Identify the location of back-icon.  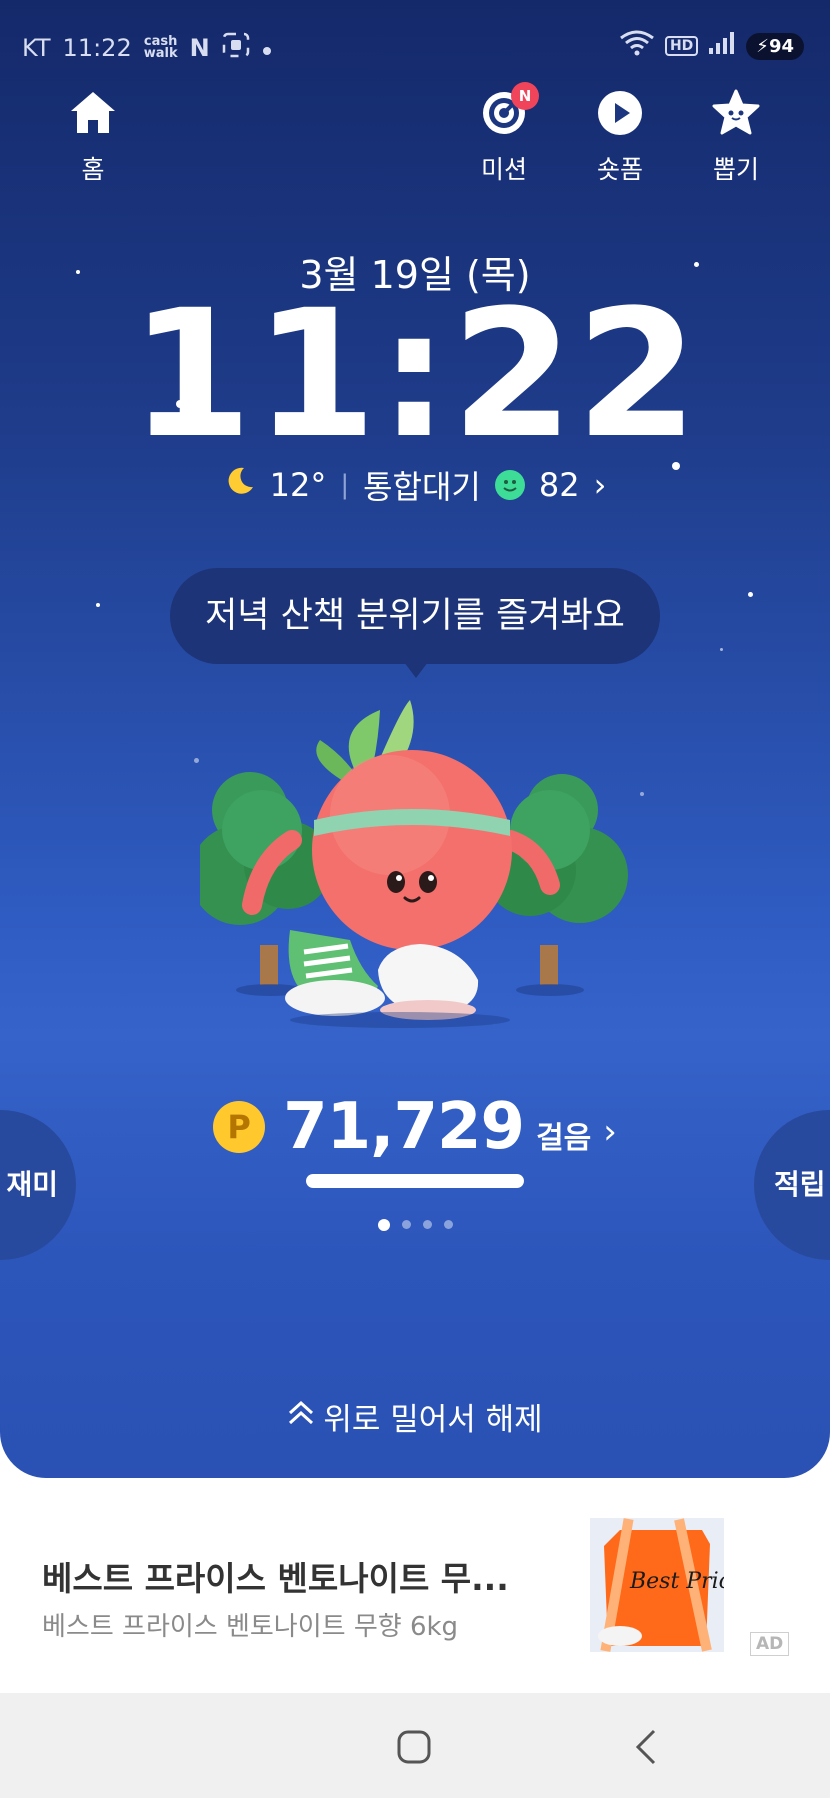
(645, 1750).